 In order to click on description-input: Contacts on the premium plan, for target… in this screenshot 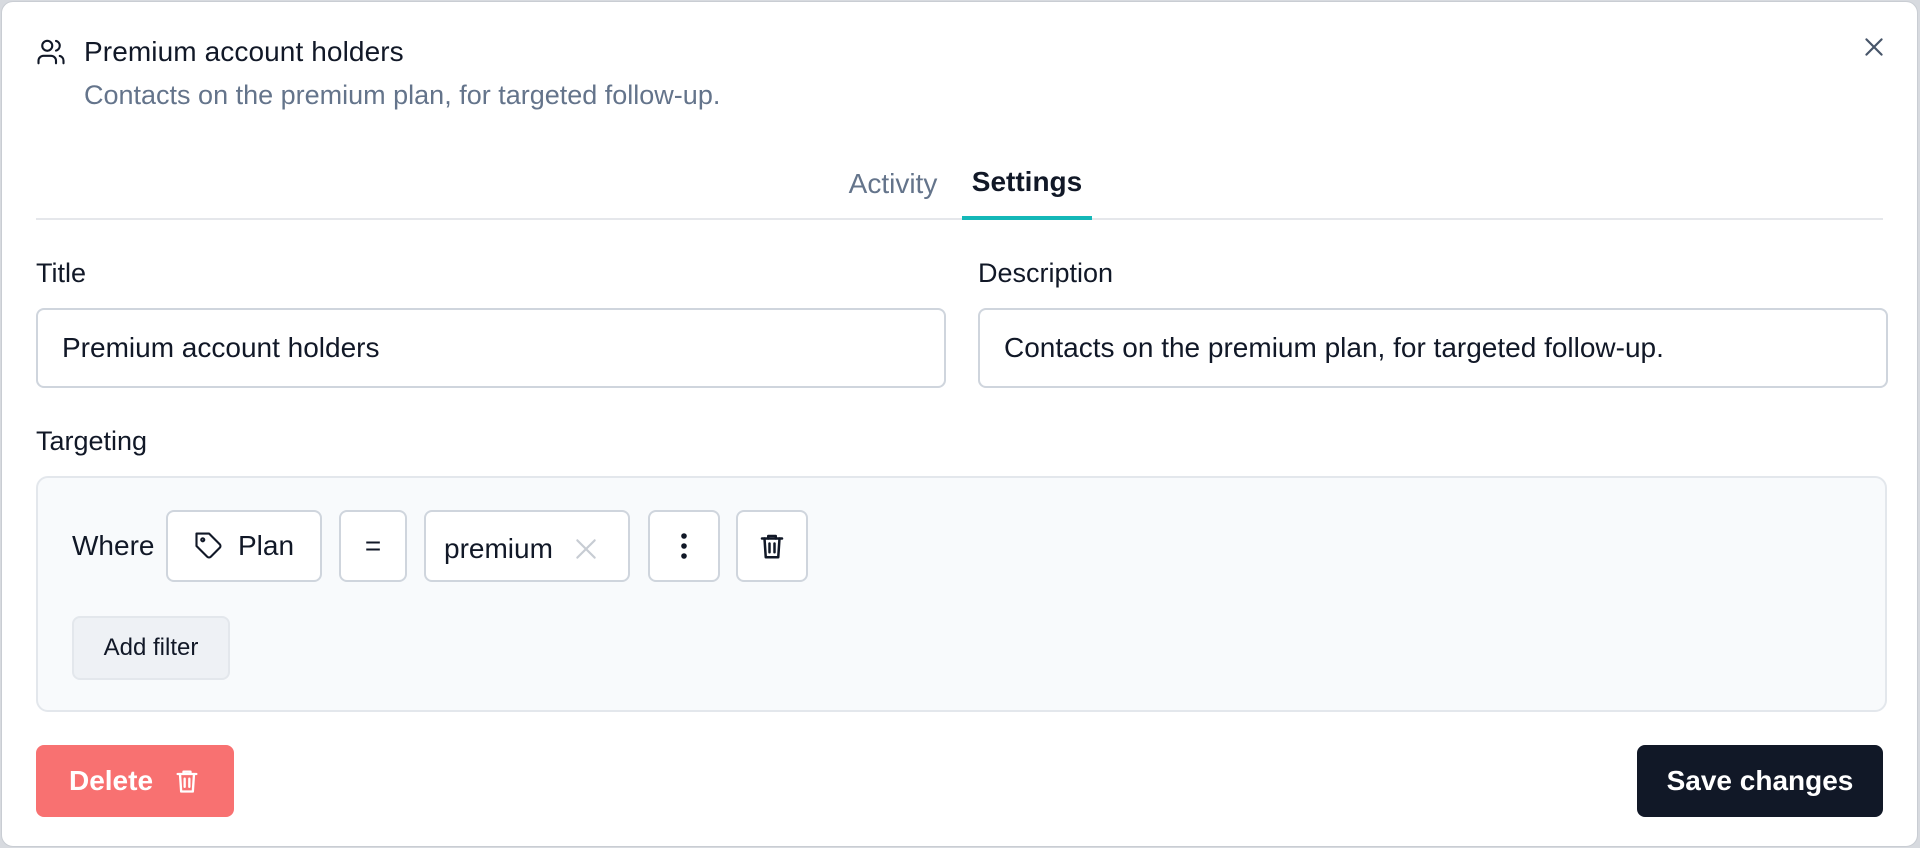, I will do `click(1433, 348)`.